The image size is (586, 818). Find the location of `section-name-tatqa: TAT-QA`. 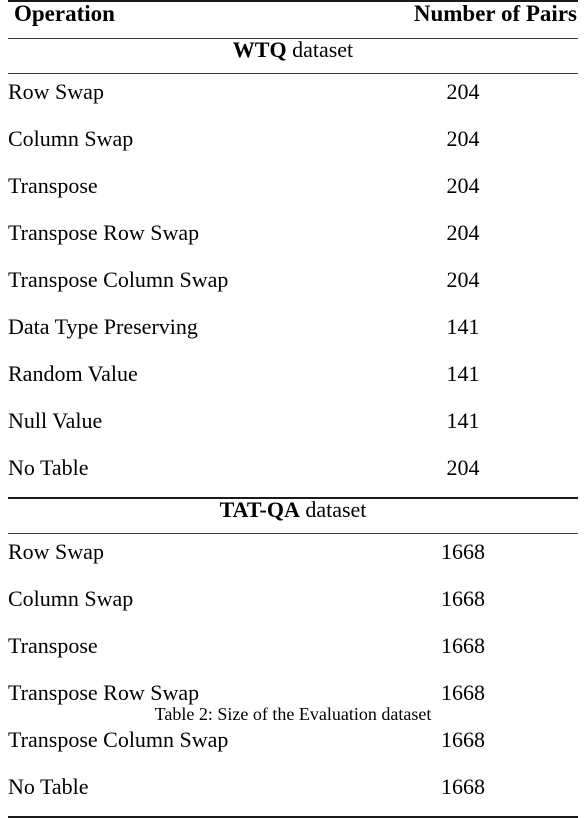

section-name-tatqa: TAT-QA is located at coordinates (259, 509).